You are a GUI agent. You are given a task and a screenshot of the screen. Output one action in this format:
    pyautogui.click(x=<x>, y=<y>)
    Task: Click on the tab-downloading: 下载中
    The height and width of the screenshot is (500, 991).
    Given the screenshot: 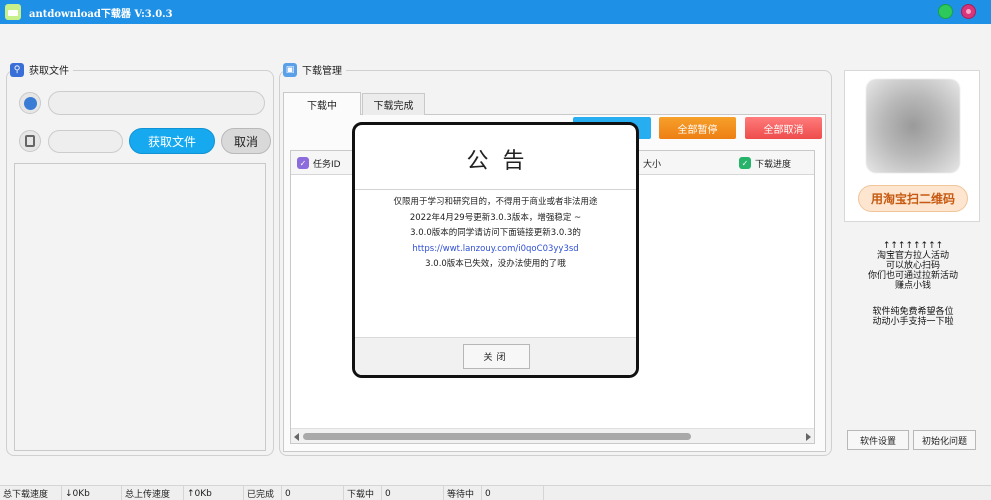 What is the action you would take?
    pyautogui.click(x=322, y=103)
    